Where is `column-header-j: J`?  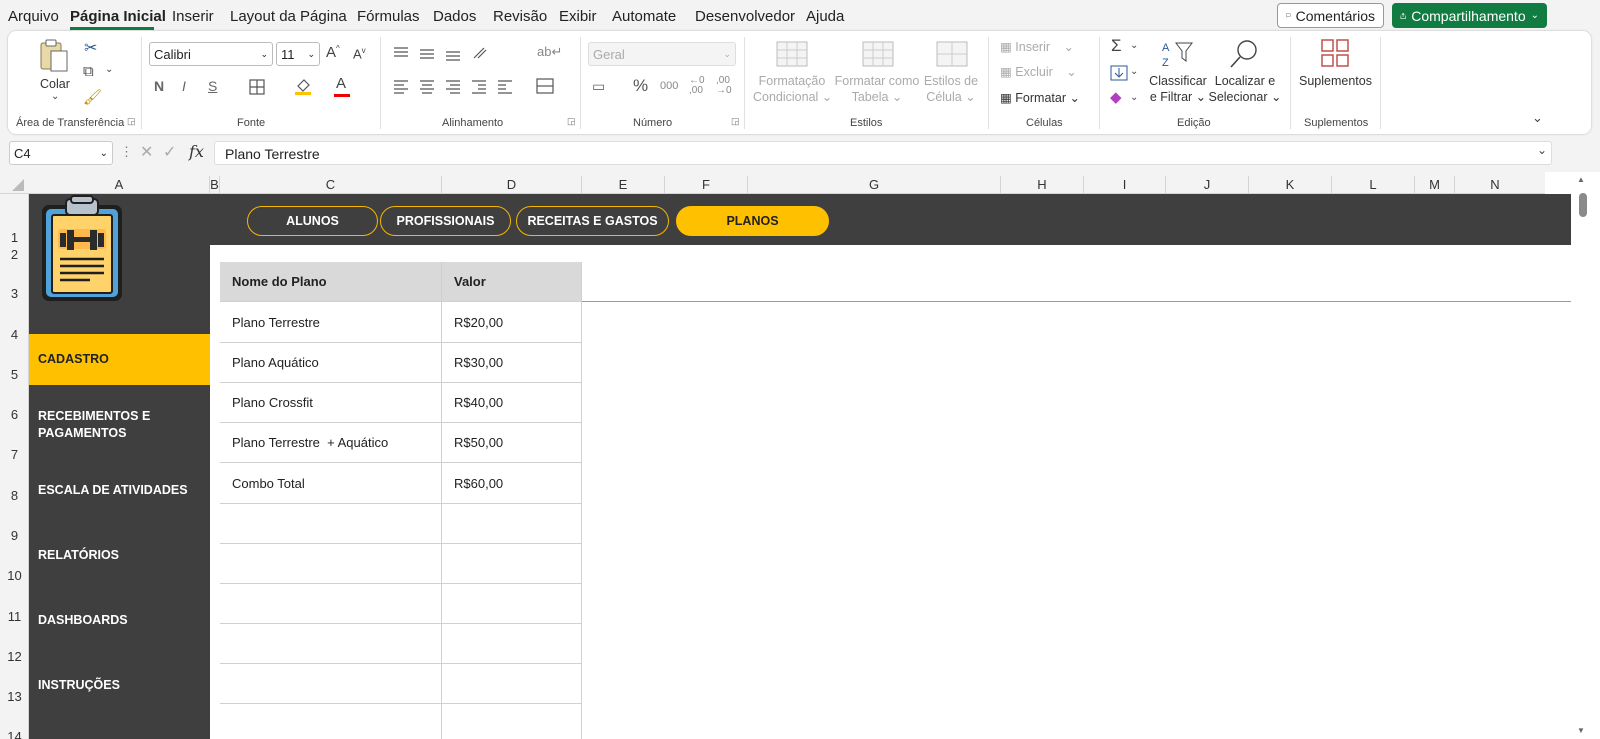
column-header-j: J is located at coordinates (1207, 185).